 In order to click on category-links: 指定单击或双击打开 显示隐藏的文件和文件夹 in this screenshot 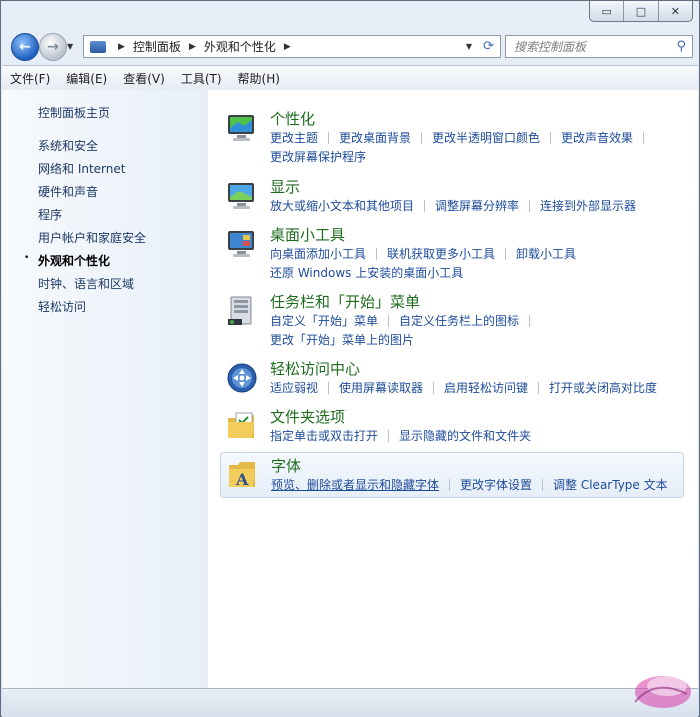, I will do `click(477, 435)`.